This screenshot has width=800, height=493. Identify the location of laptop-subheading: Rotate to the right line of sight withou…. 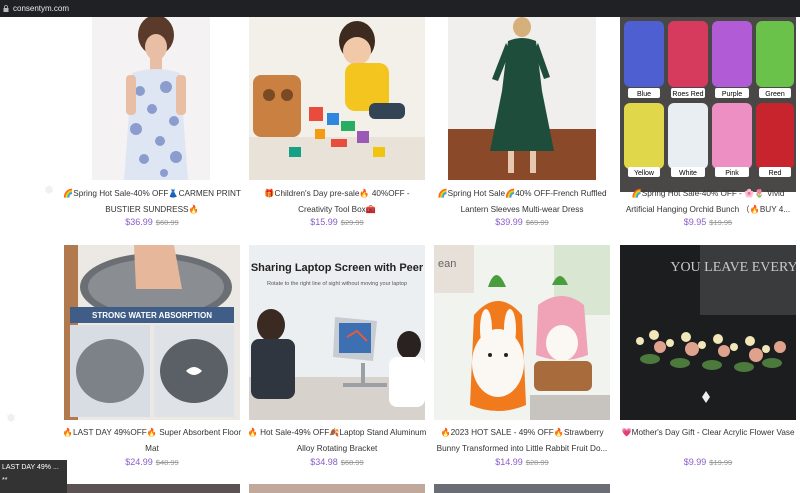
(337, 284).